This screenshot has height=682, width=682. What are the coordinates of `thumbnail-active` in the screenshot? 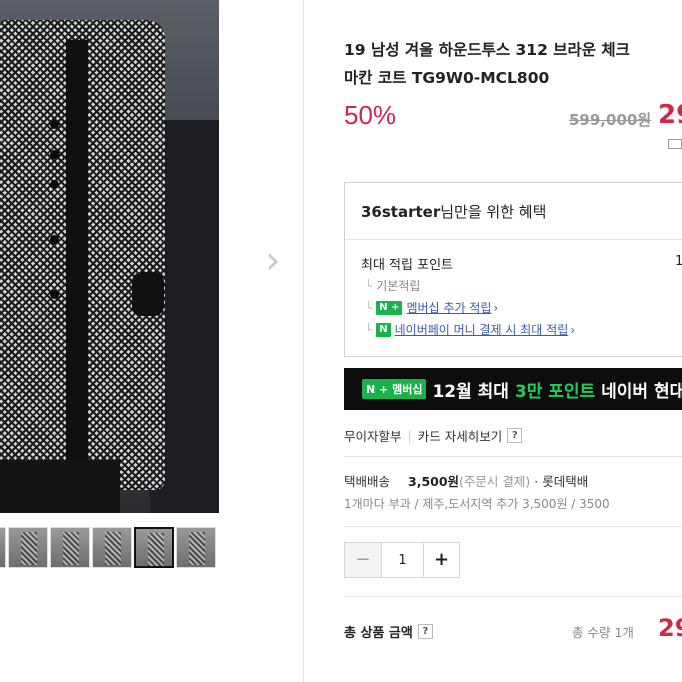 It's located at (154, 547).